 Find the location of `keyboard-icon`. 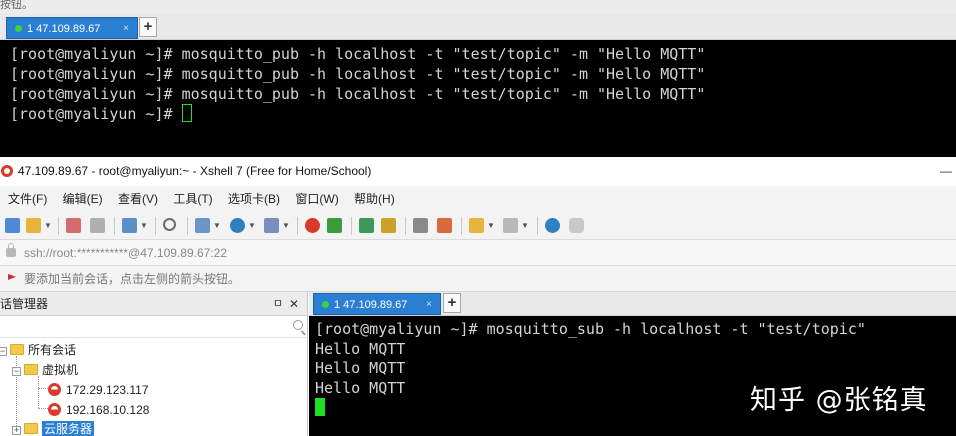

keyboard-icon is located at coordinates (420, 225).